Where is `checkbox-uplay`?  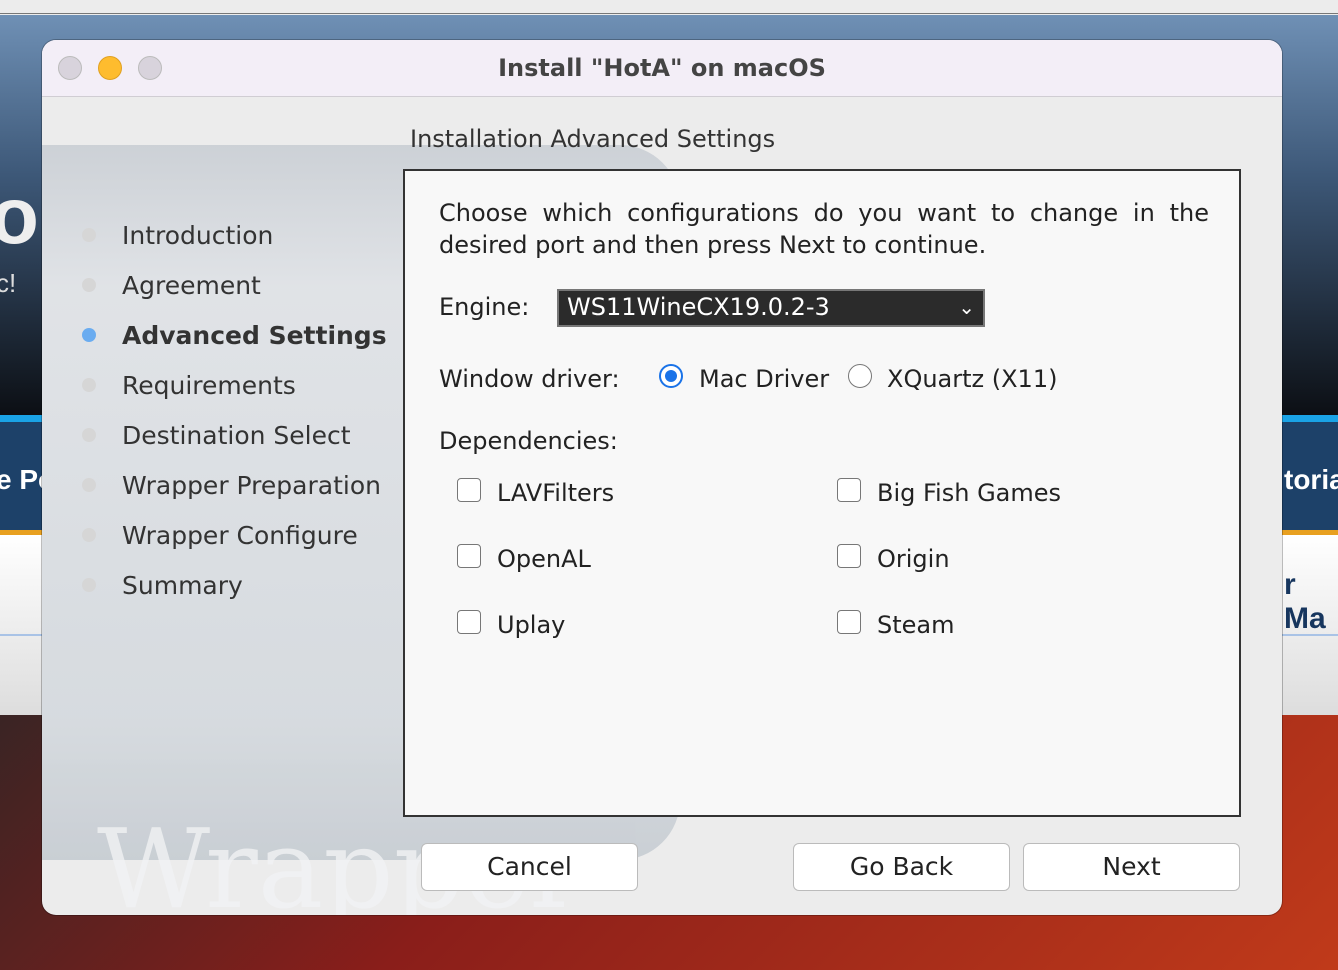 checkbox-uplay is located at coordinates (469, 622).